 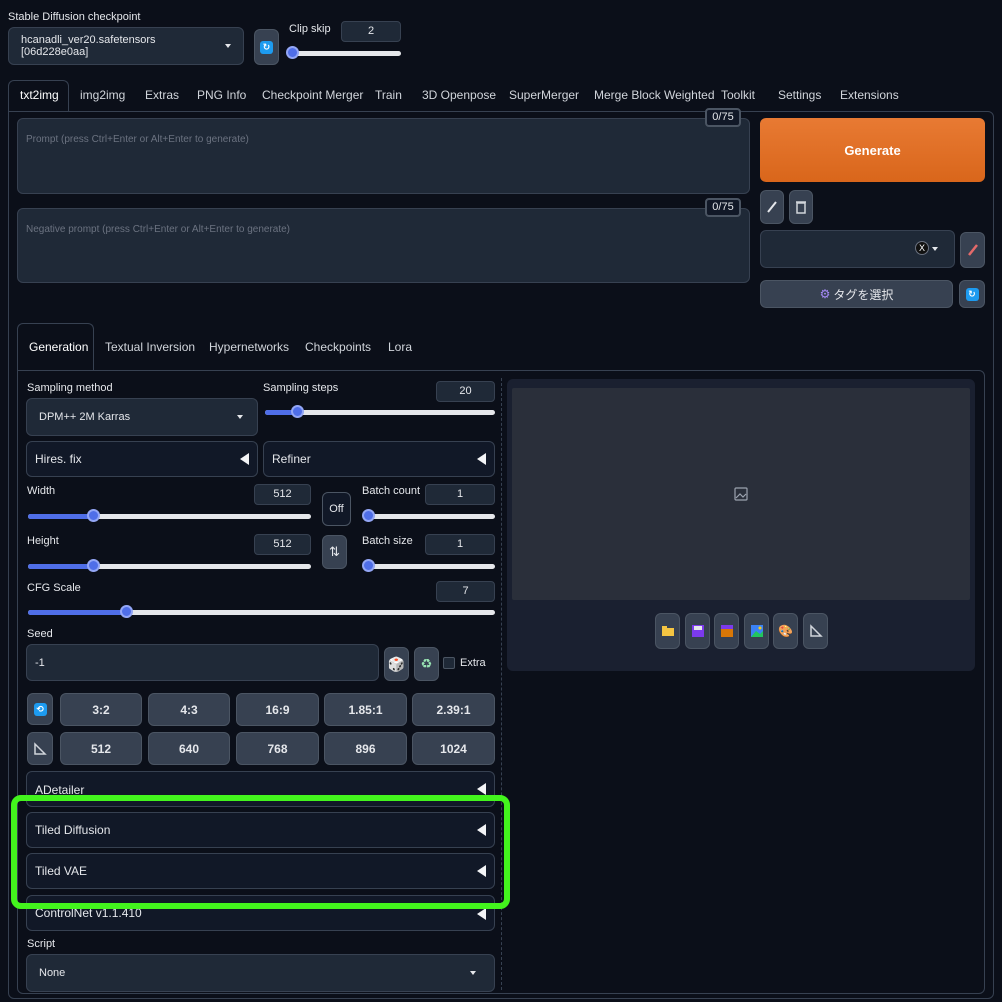 What do you see at coordinates (43, 541) in the screenshot?
I see `height-label: Height` at bounding box center [43, 541].